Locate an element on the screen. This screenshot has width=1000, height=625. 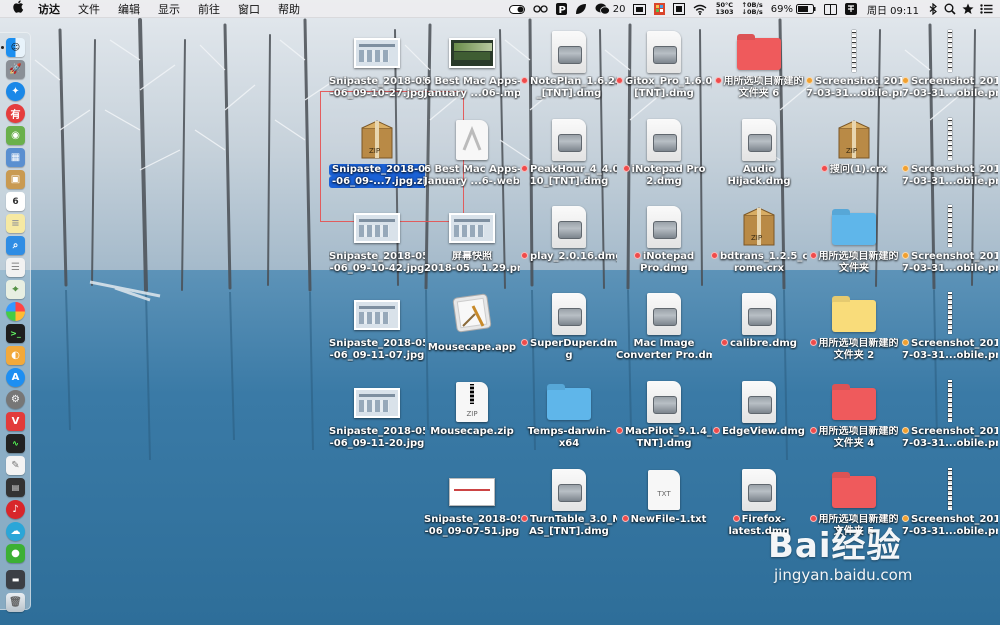
trash-icon: 🗑 is located at coordinates (15, 602).